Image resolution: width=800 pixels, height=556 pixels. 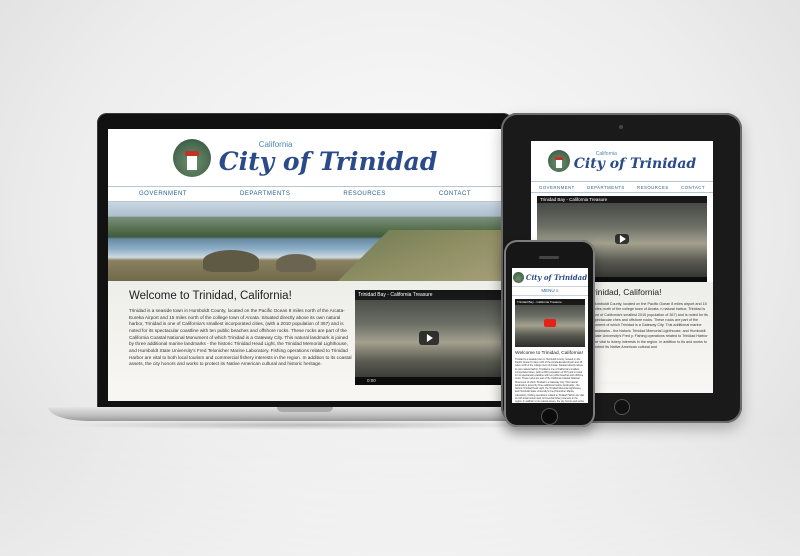 I want to click on nav-government: GOVERNMENT, so click(x=163, y=194).